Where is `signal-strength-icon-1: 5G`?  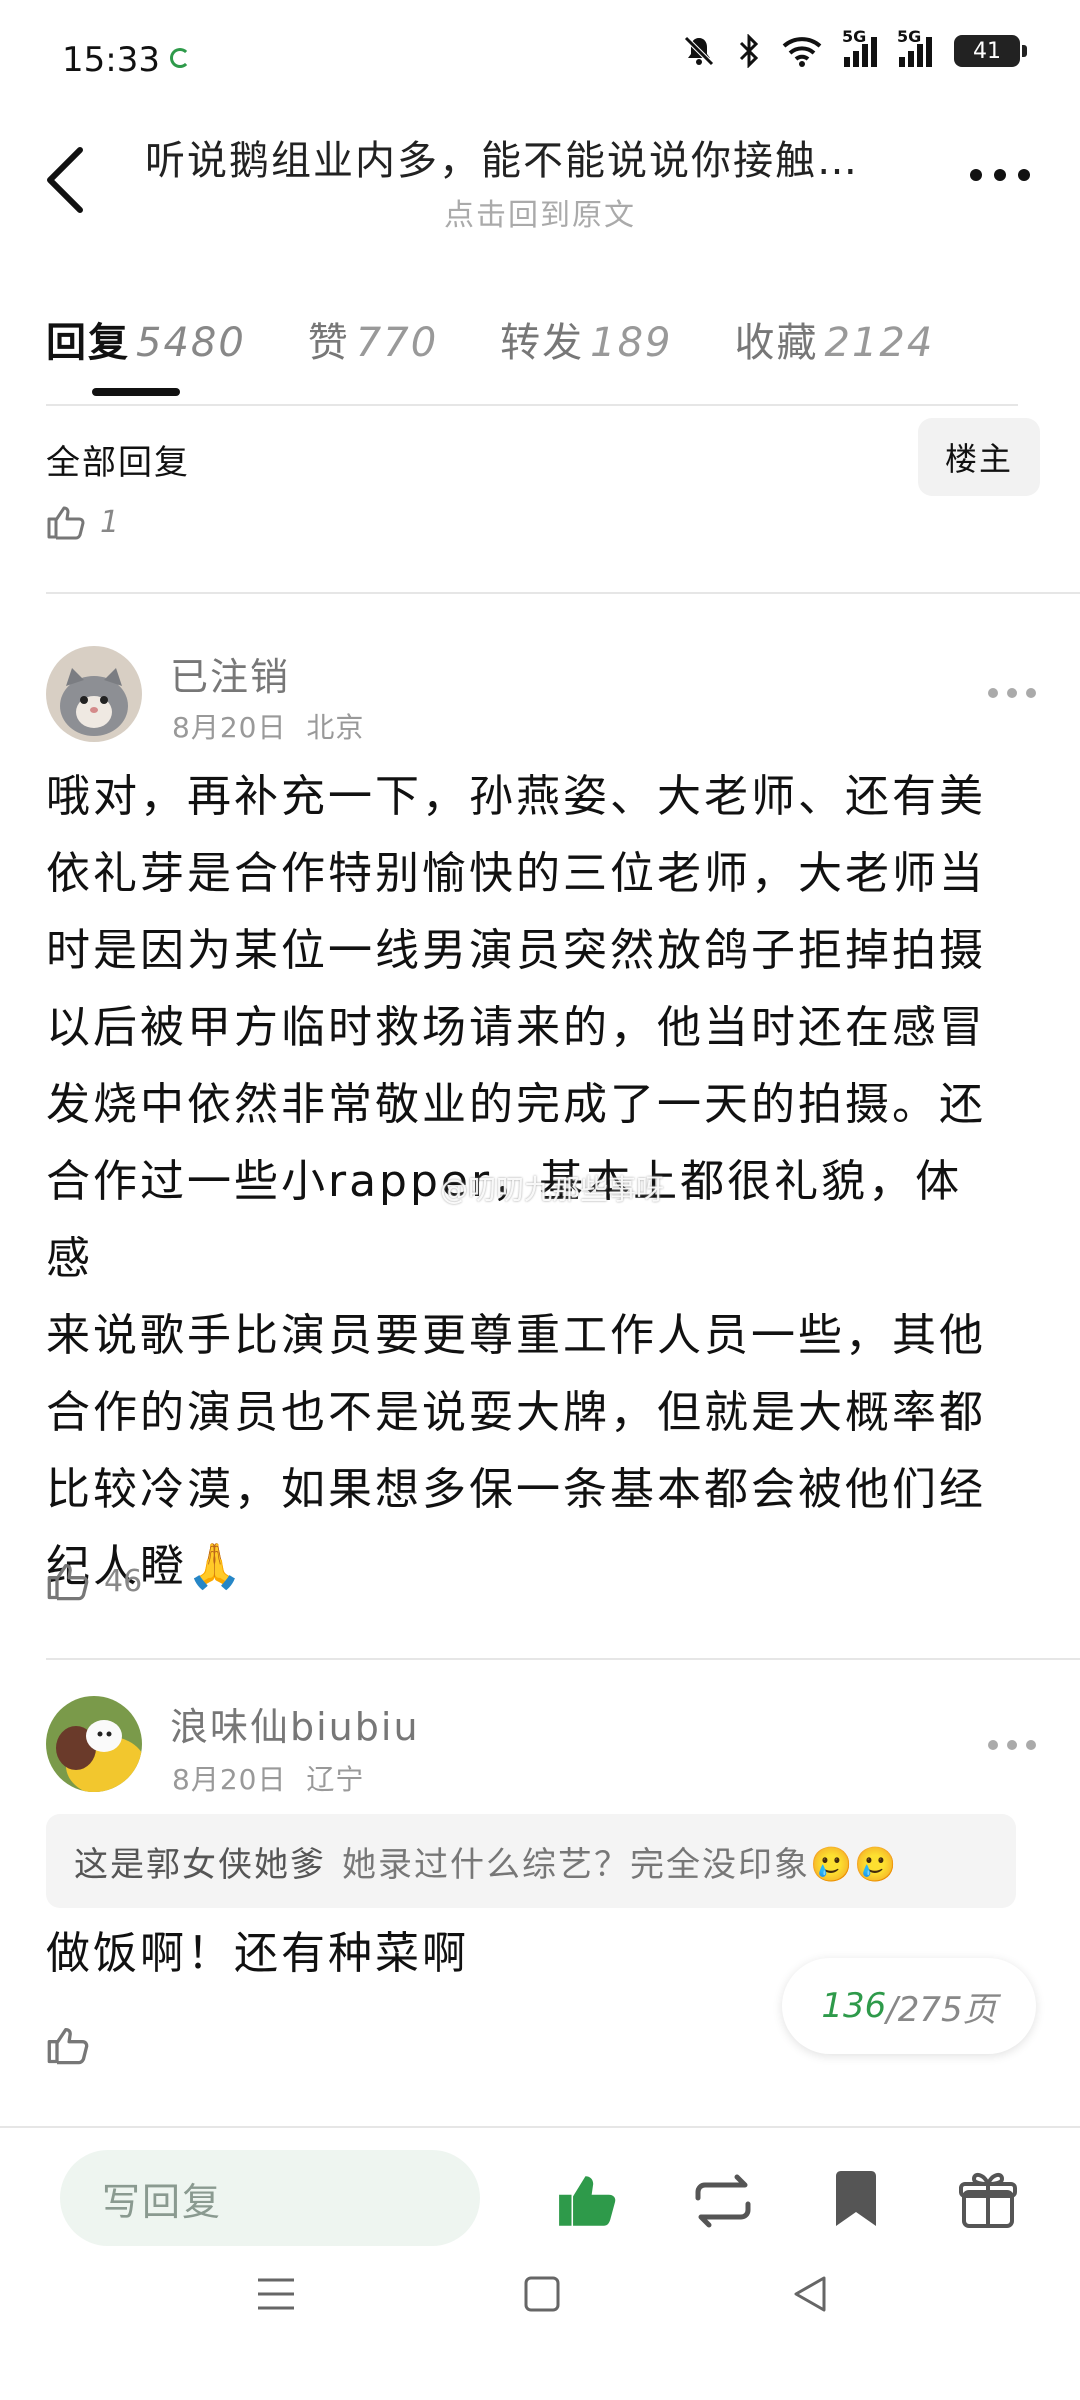
signal-strength-icon-1: 5G is located at coordinates (859, 47).